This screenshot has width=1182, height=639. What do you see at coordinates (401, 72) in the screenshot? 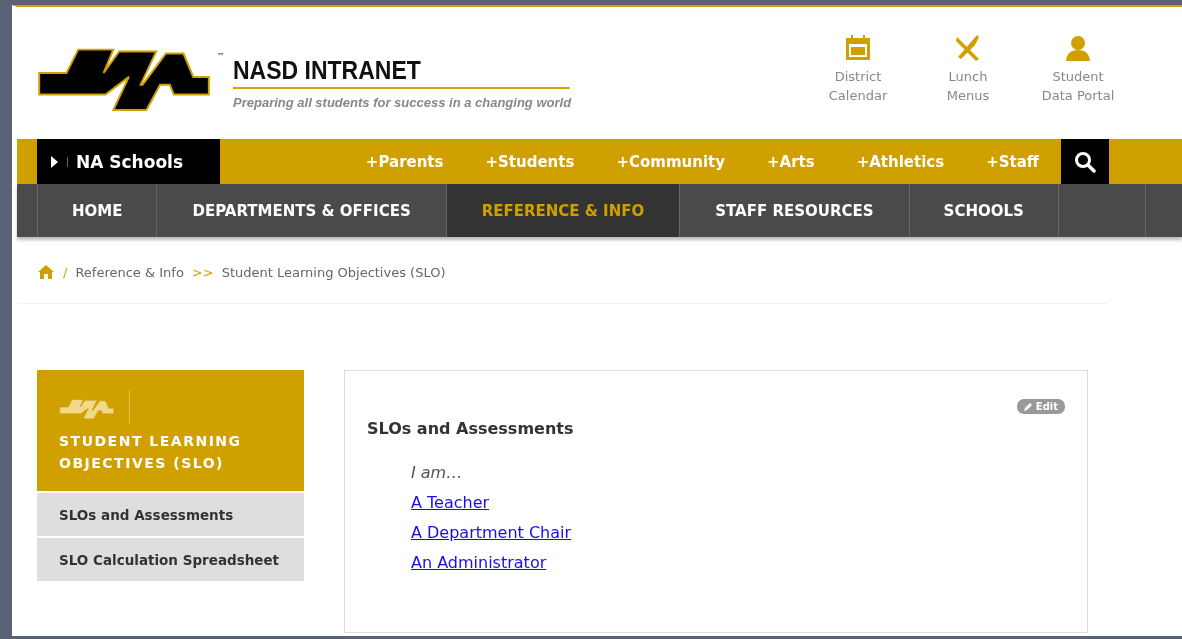
I see `site-title: NASD INTRANET` at bounding box center [401, 72].